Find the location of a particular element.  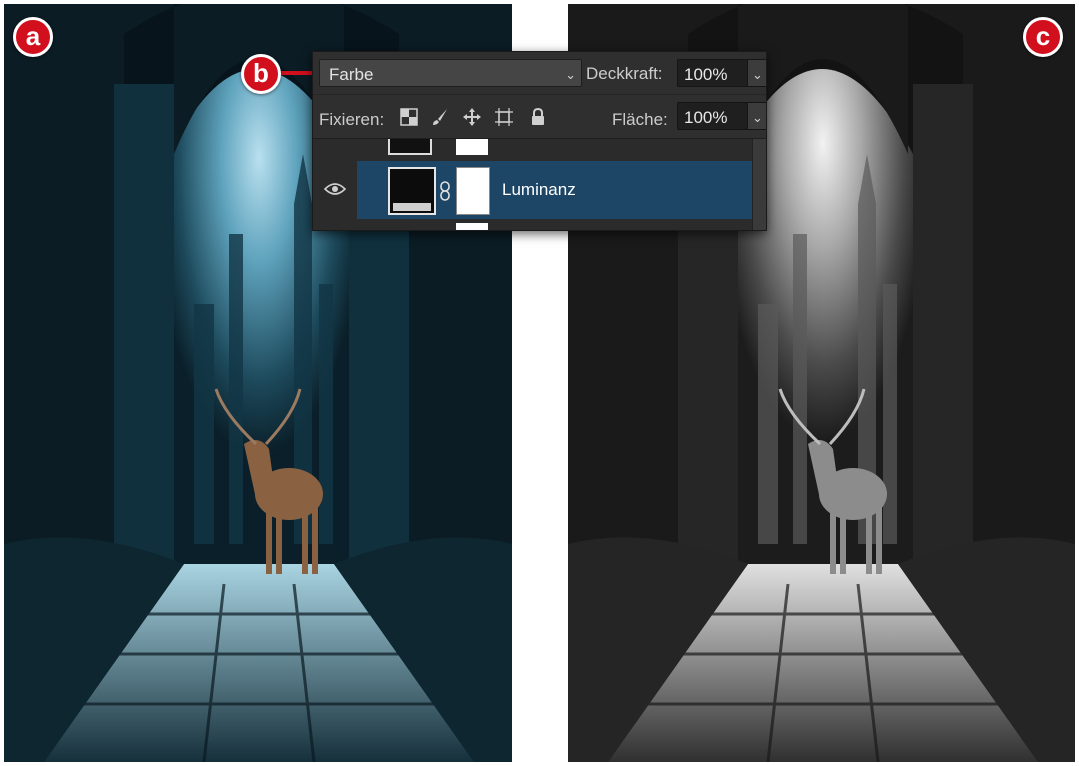

lock-all-icon is located at coordinates (538, 117).